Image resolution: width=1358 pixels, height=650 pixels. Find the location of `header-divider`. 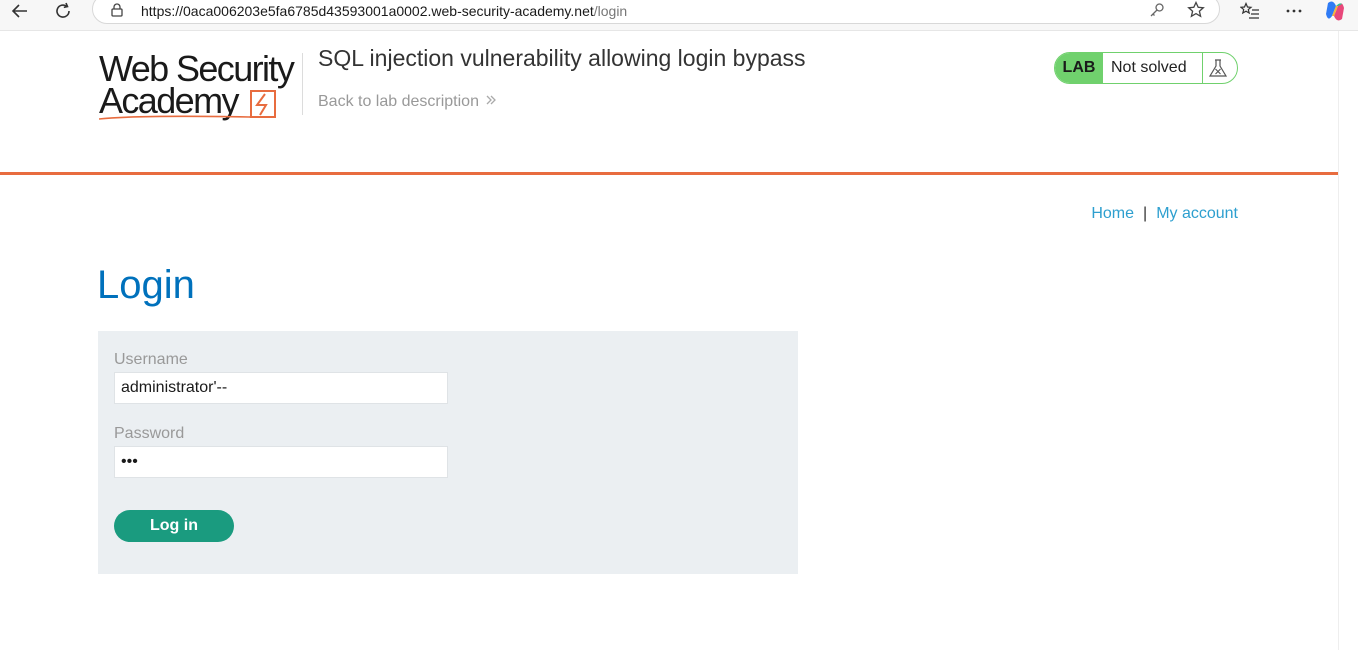

header-divider is located at coordinates (302, 84).